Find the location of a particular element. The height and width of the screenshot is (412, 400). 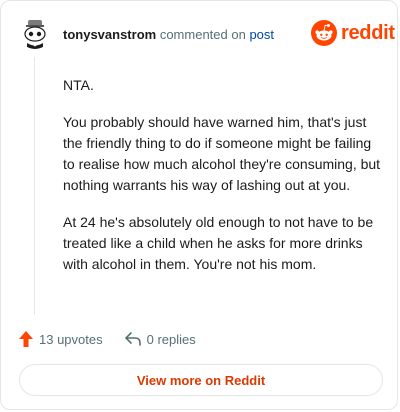

replies-button: 0 replies is located at coordinates (160, 339).